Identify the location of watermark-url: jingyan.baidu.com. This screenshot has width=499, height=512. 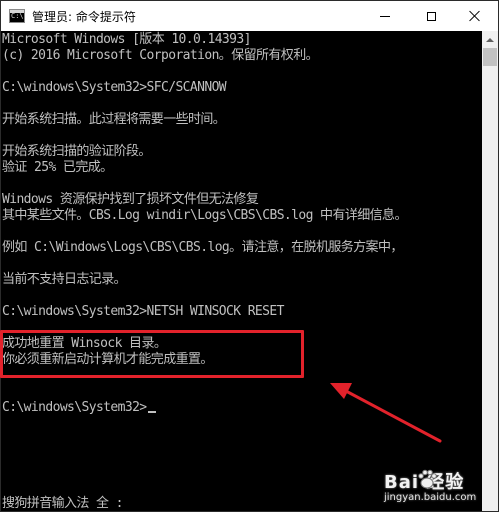
(430, 497).